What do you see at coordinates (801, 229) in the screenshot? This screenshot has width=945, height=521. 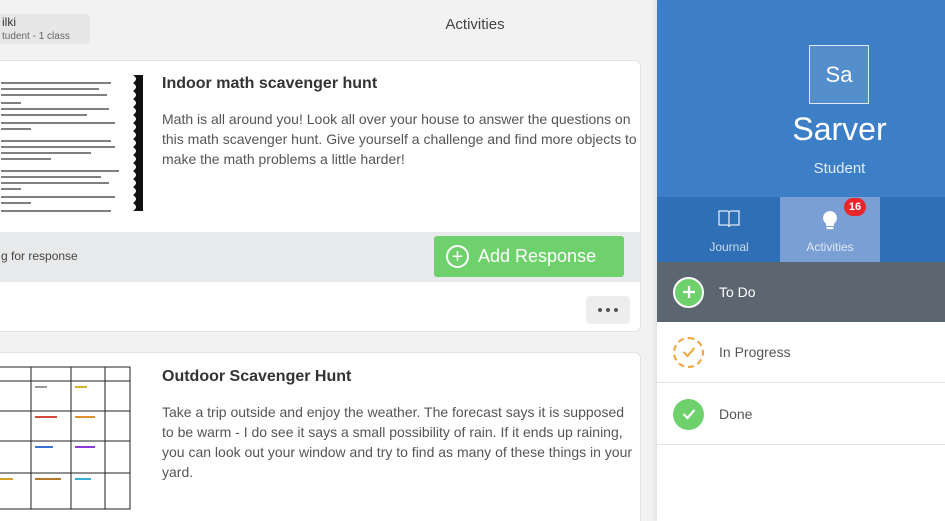 I see `tab-bar: Journal Activities` at bounding box center [801, 229].